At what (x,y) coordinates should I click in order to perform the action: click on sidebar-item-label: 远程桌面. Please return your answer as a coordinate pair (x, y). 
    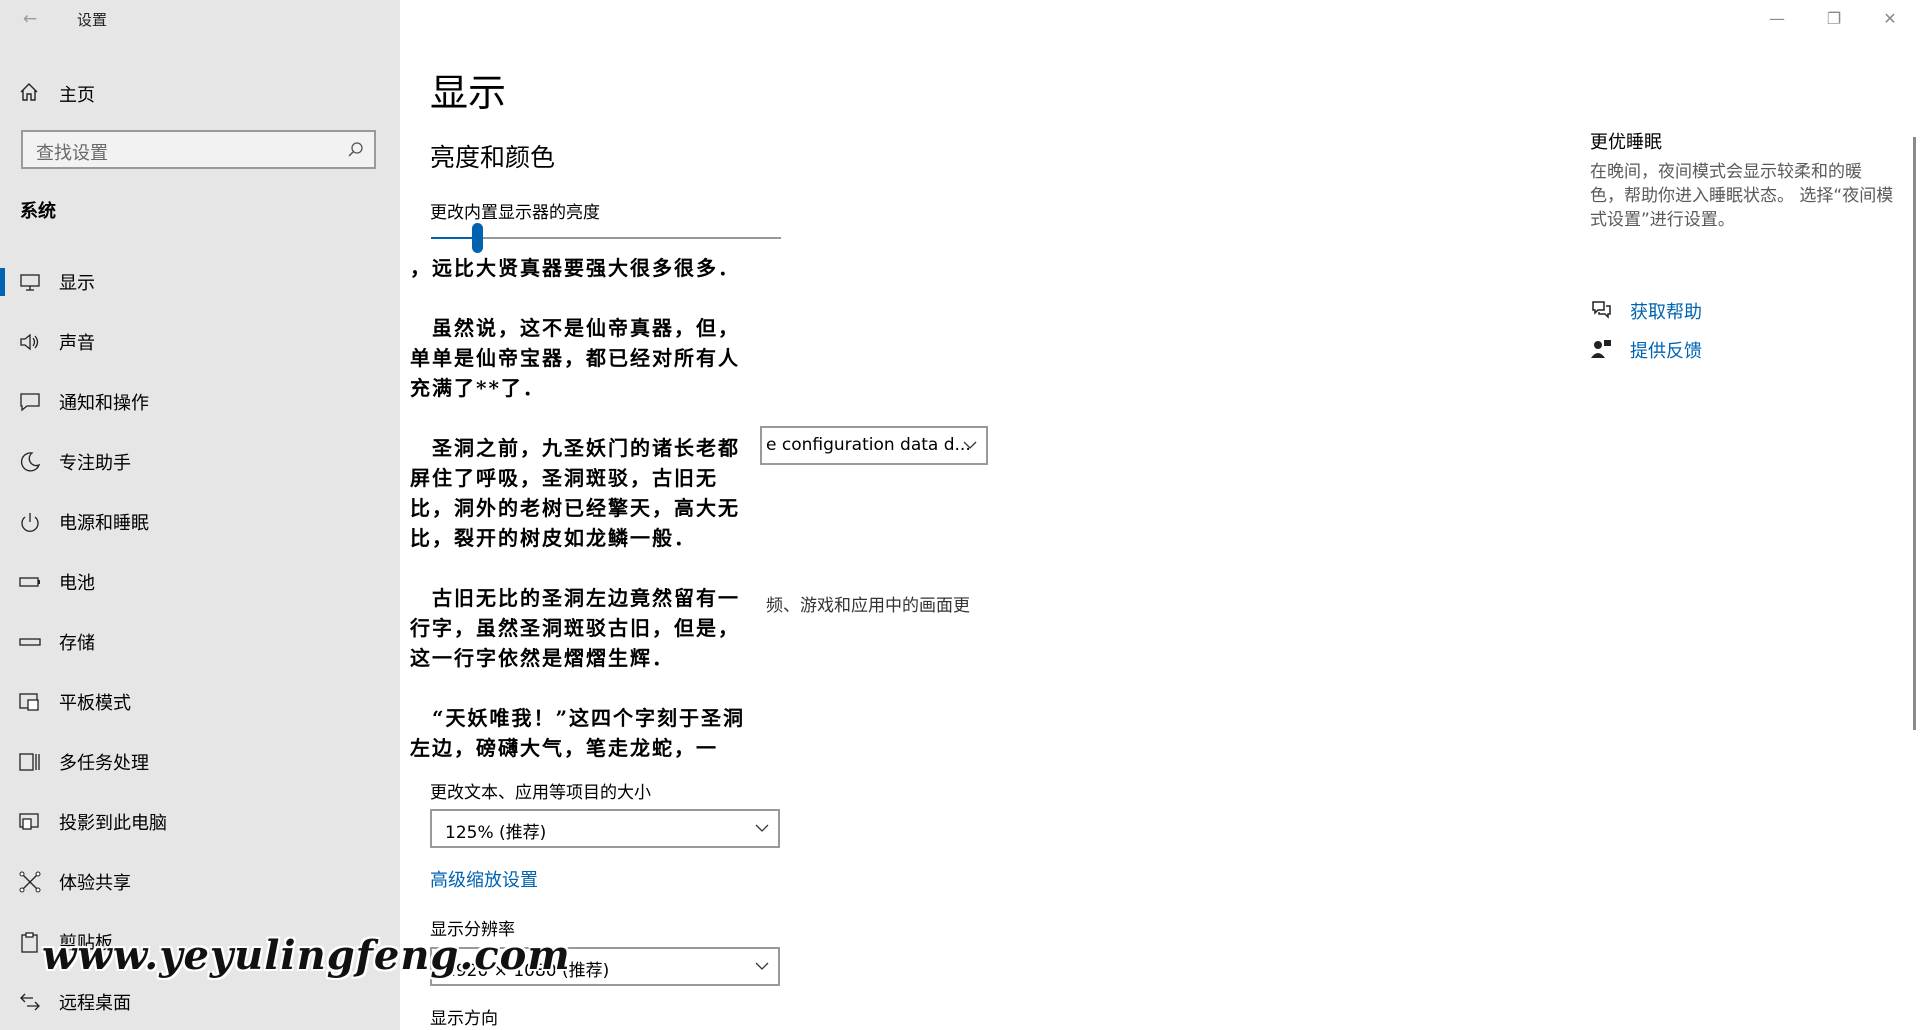
    Looking at the image, I should click on (95, 1003).